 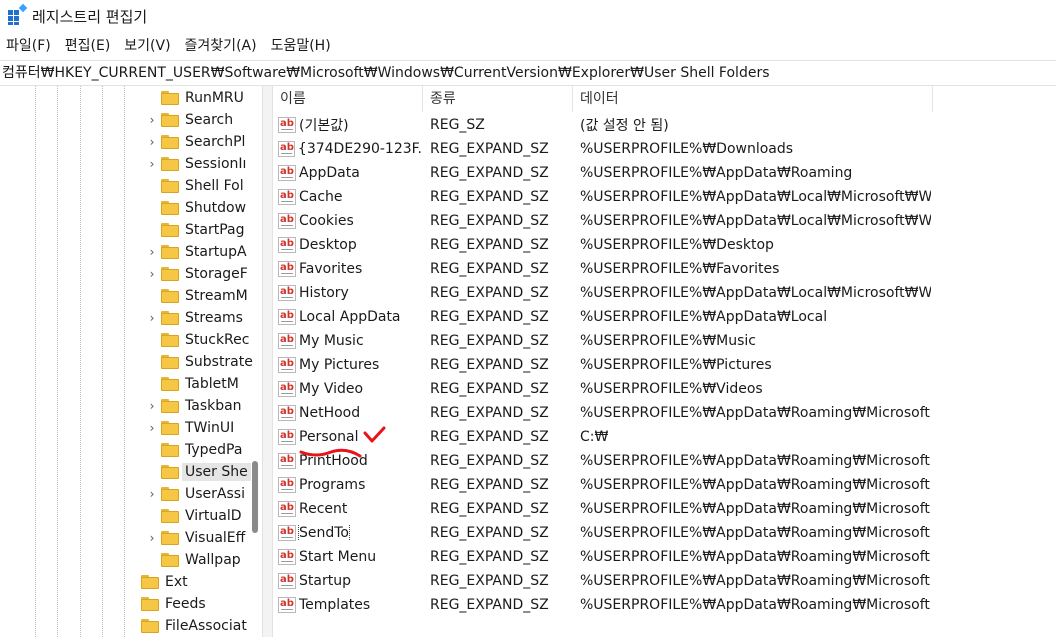 I want to click on value-name: History, so click(x=324, y=293).